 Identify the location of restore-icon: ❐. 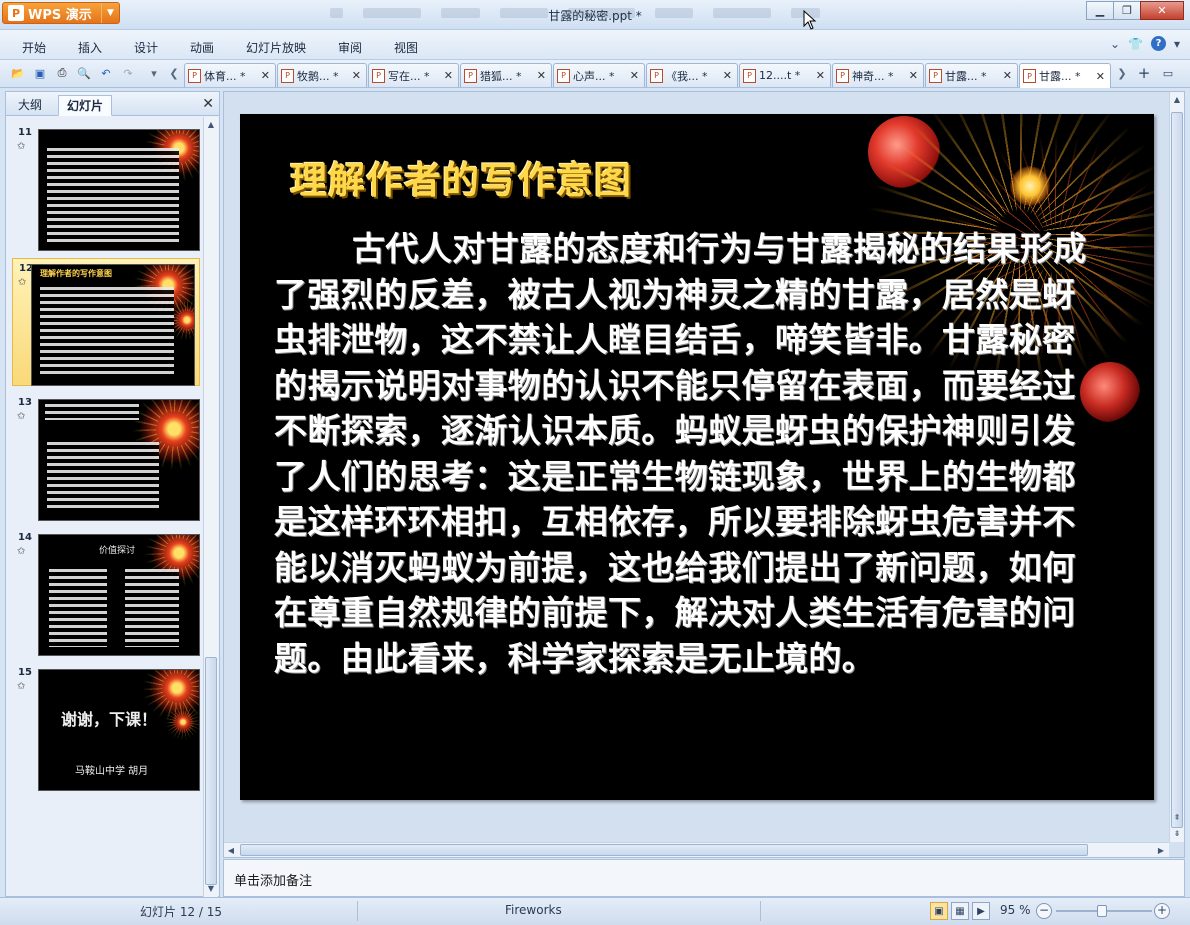
(1127, 10).